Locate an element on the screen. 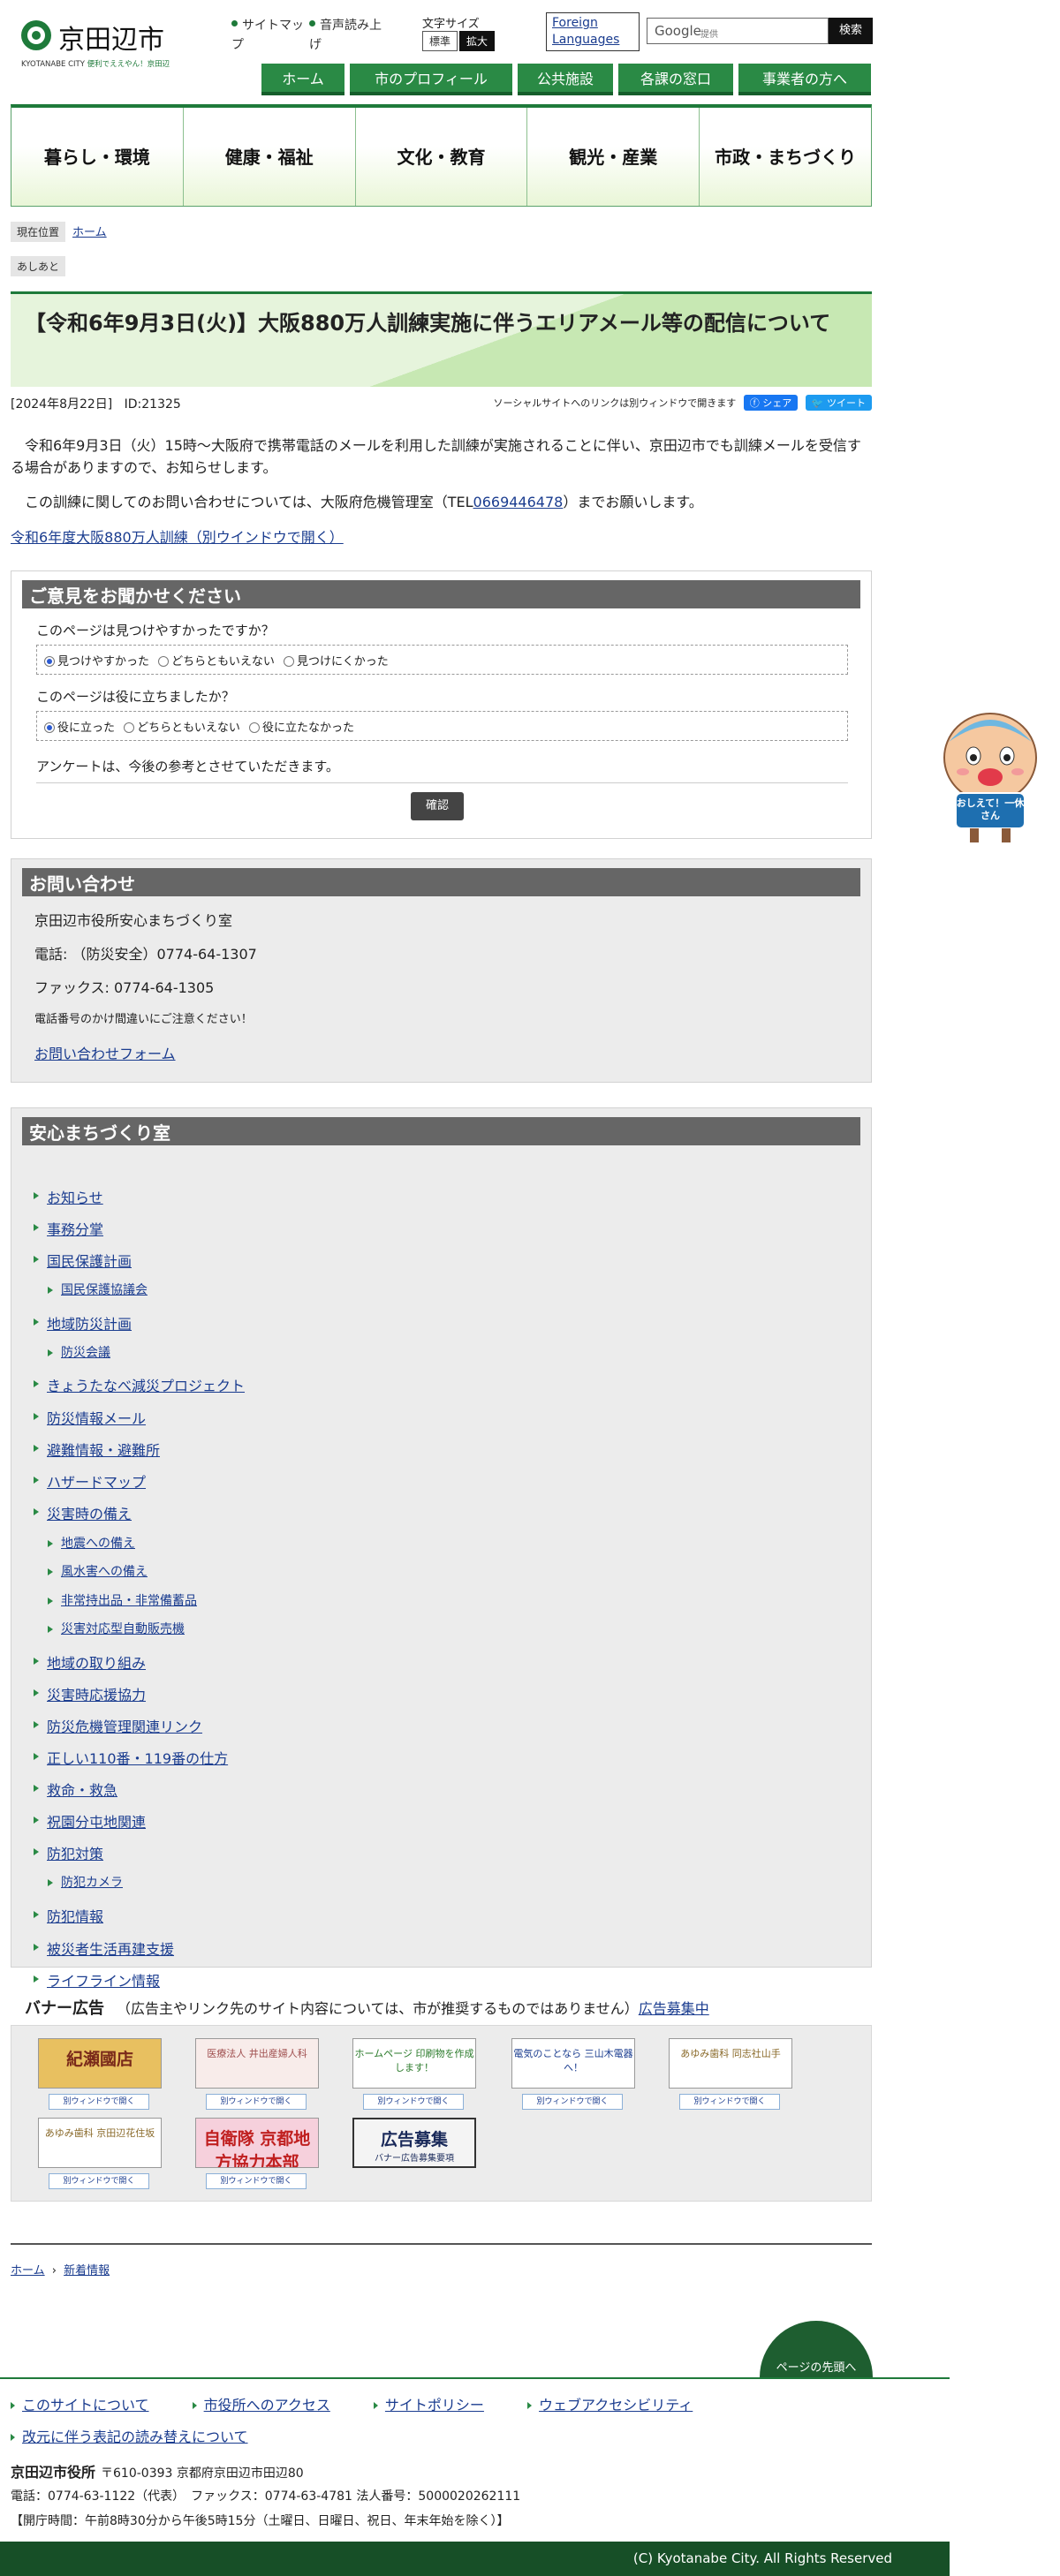 The image size is (1060, 2576). contact-warning: 電話番号のかけ間違いにご注意ください！ is located at coordinates (143, 1019).